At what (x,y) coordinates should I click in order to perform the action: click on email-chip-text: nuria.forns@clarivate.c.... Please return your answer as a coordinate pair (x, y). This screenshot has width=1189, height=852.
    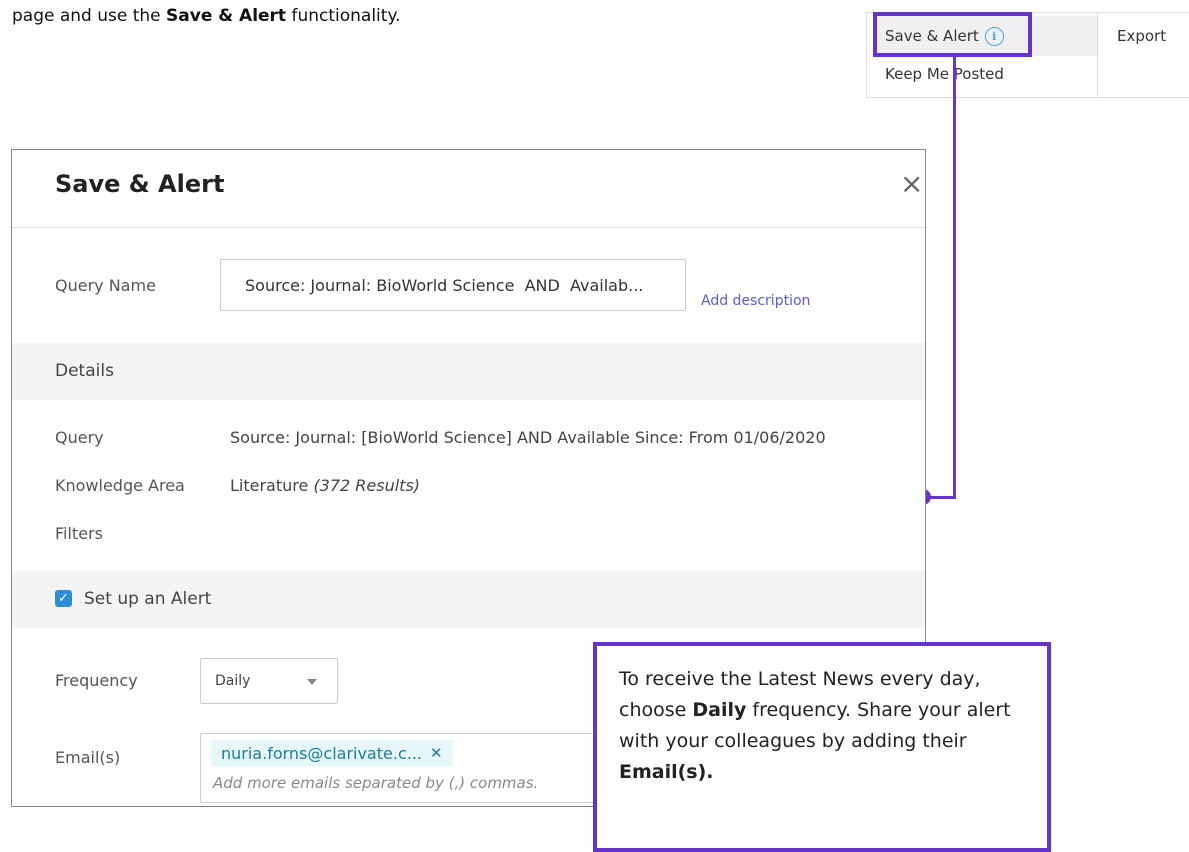
    Looking at the image, I should click on (321, 753).